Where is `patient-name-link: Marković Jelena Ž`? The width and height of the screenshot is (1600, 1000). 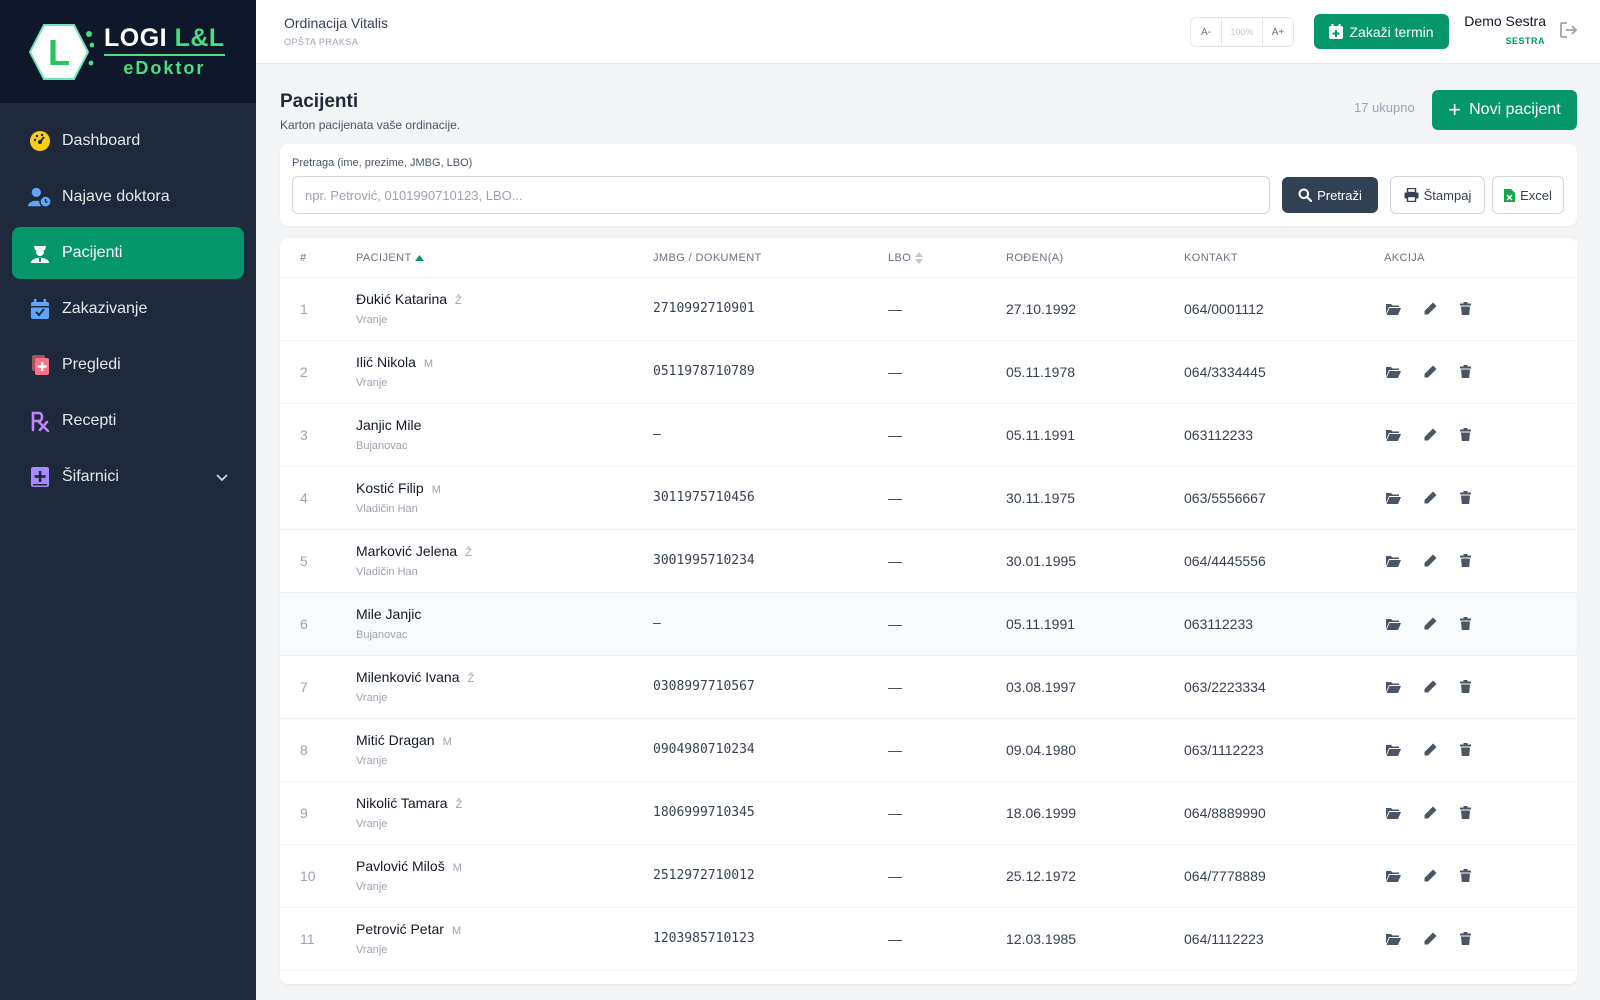 patient-name-link: Marković Jelena Ž is located at coordinates (414, 551).